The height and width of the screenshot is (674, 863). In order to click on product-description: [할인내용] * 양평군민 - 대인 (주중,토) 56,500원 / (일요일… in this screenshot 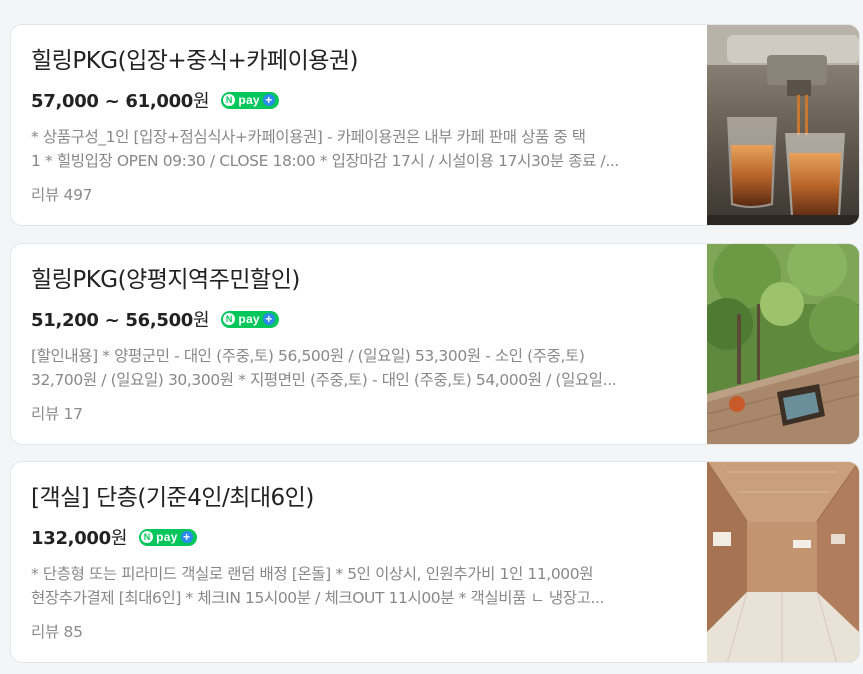, I will do `click(365, 368)`.